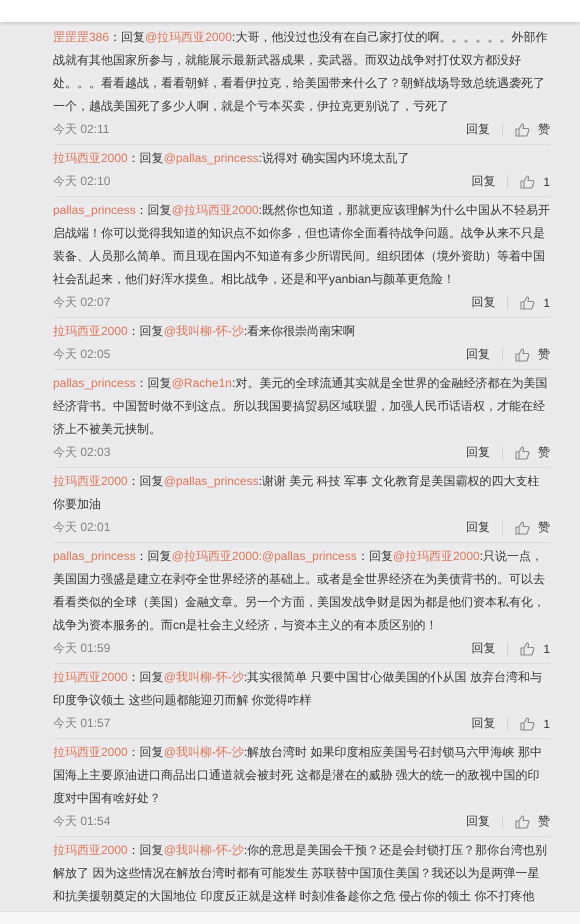 This screenshot has height=924, width=580. Describe the element at coordinates (300, 72) in the screenshot. I see `comment-text: 罡罡罡386：回复@拉玛西亚2000:大哥，他没过也没有在自己家打仗的啊。。。。。。外部作战就有其他国家所参与，就能展示最新武器成果，卖武器。而双边战争对打仗双方都没好处。。。看看越战，看看朝鲜，看看伊拉克，给美国带来什么了？朝鲜战场导致总统遇袭死了一个，越战美国死了多少人啊，就是个亏本买卖，伊拉克更别说了，亏死了` at that location.